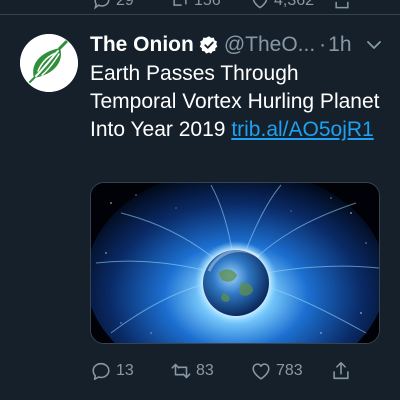 The image size is (400, 400). What do you see at coordinates (339, 45) in the screenshot?
I see `tweet-time: 1h` at bounding box center [339, 45].